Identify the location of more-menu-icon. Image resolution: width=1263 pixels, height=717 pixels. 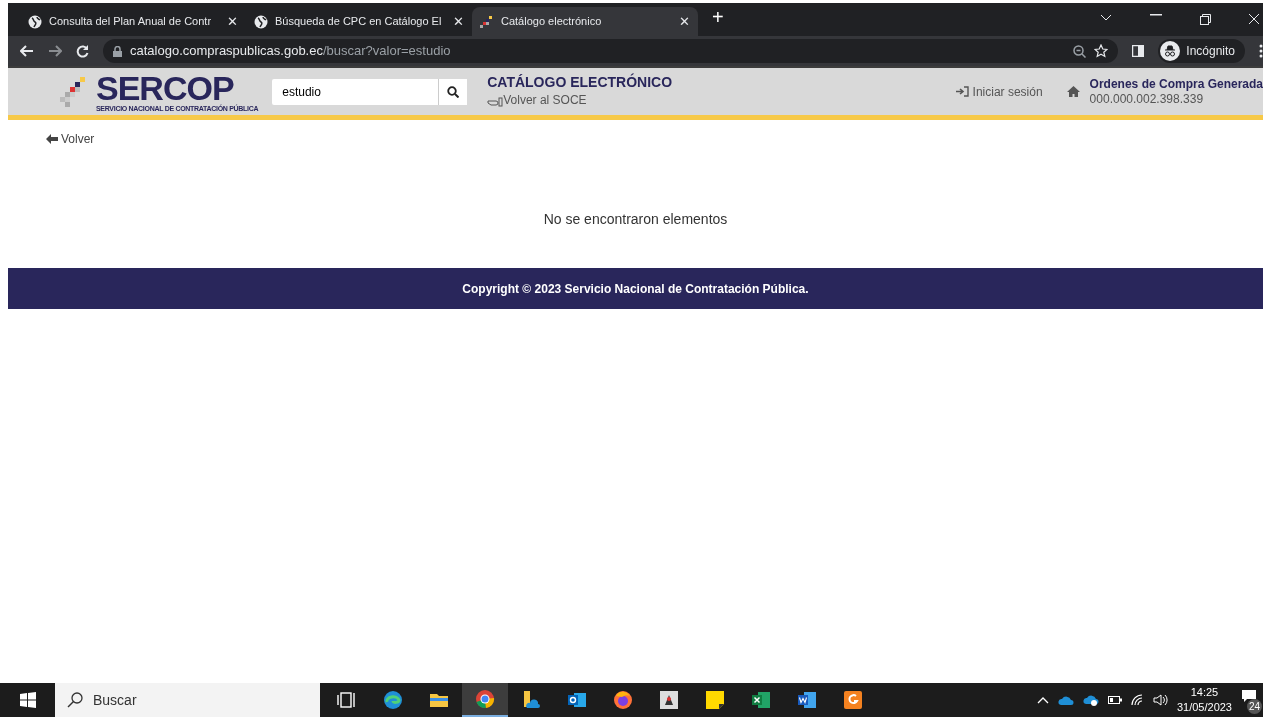
(1261, 51).